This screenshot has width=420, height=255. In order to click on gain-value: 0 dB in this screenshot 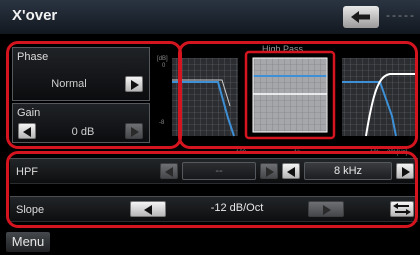, I will do `click(83, 132)`.